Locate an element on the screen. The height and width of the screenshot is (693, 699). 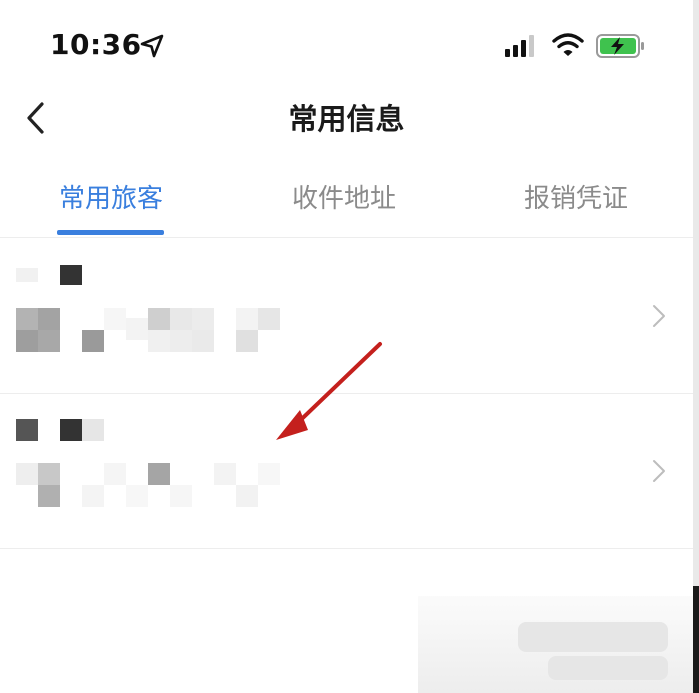
tab-bar: 常用旅客 收件地址 报销凭证 is located at coordinates (346, 203).